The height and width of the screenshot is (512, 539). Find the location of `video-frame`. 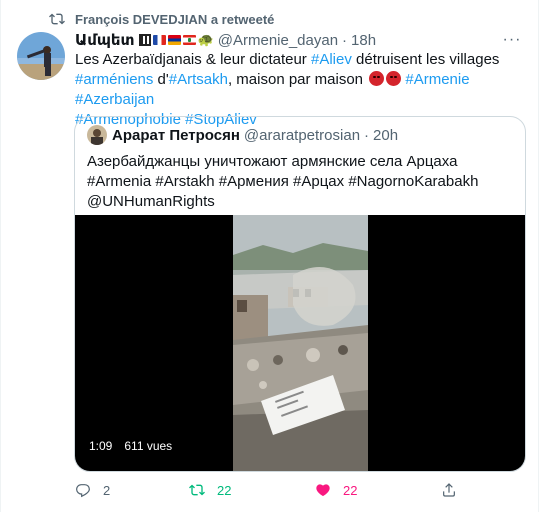

video-frame is located at coordinates (300, 343).